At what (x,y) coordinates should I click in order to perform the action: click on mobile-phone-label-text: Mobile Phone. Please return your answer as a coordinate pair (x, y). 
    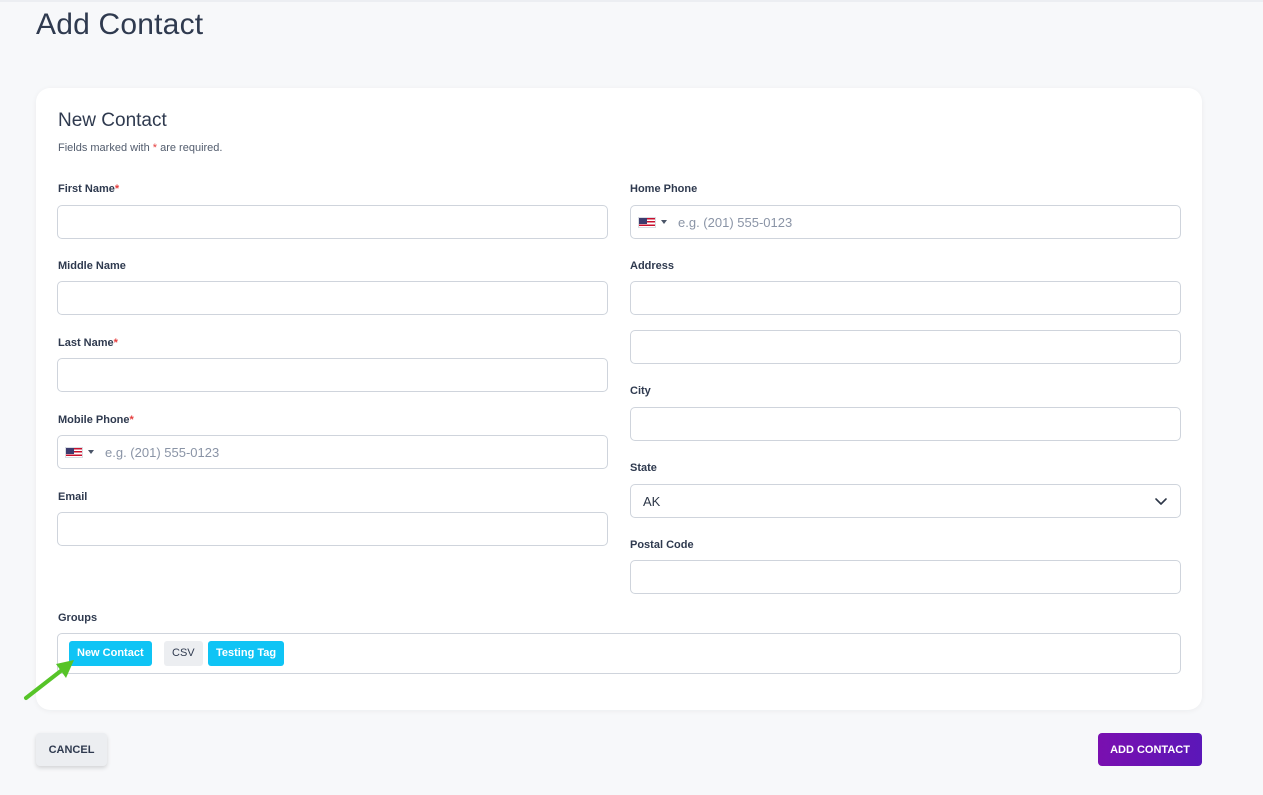
    Looking at the image, I should click on (94, 420).